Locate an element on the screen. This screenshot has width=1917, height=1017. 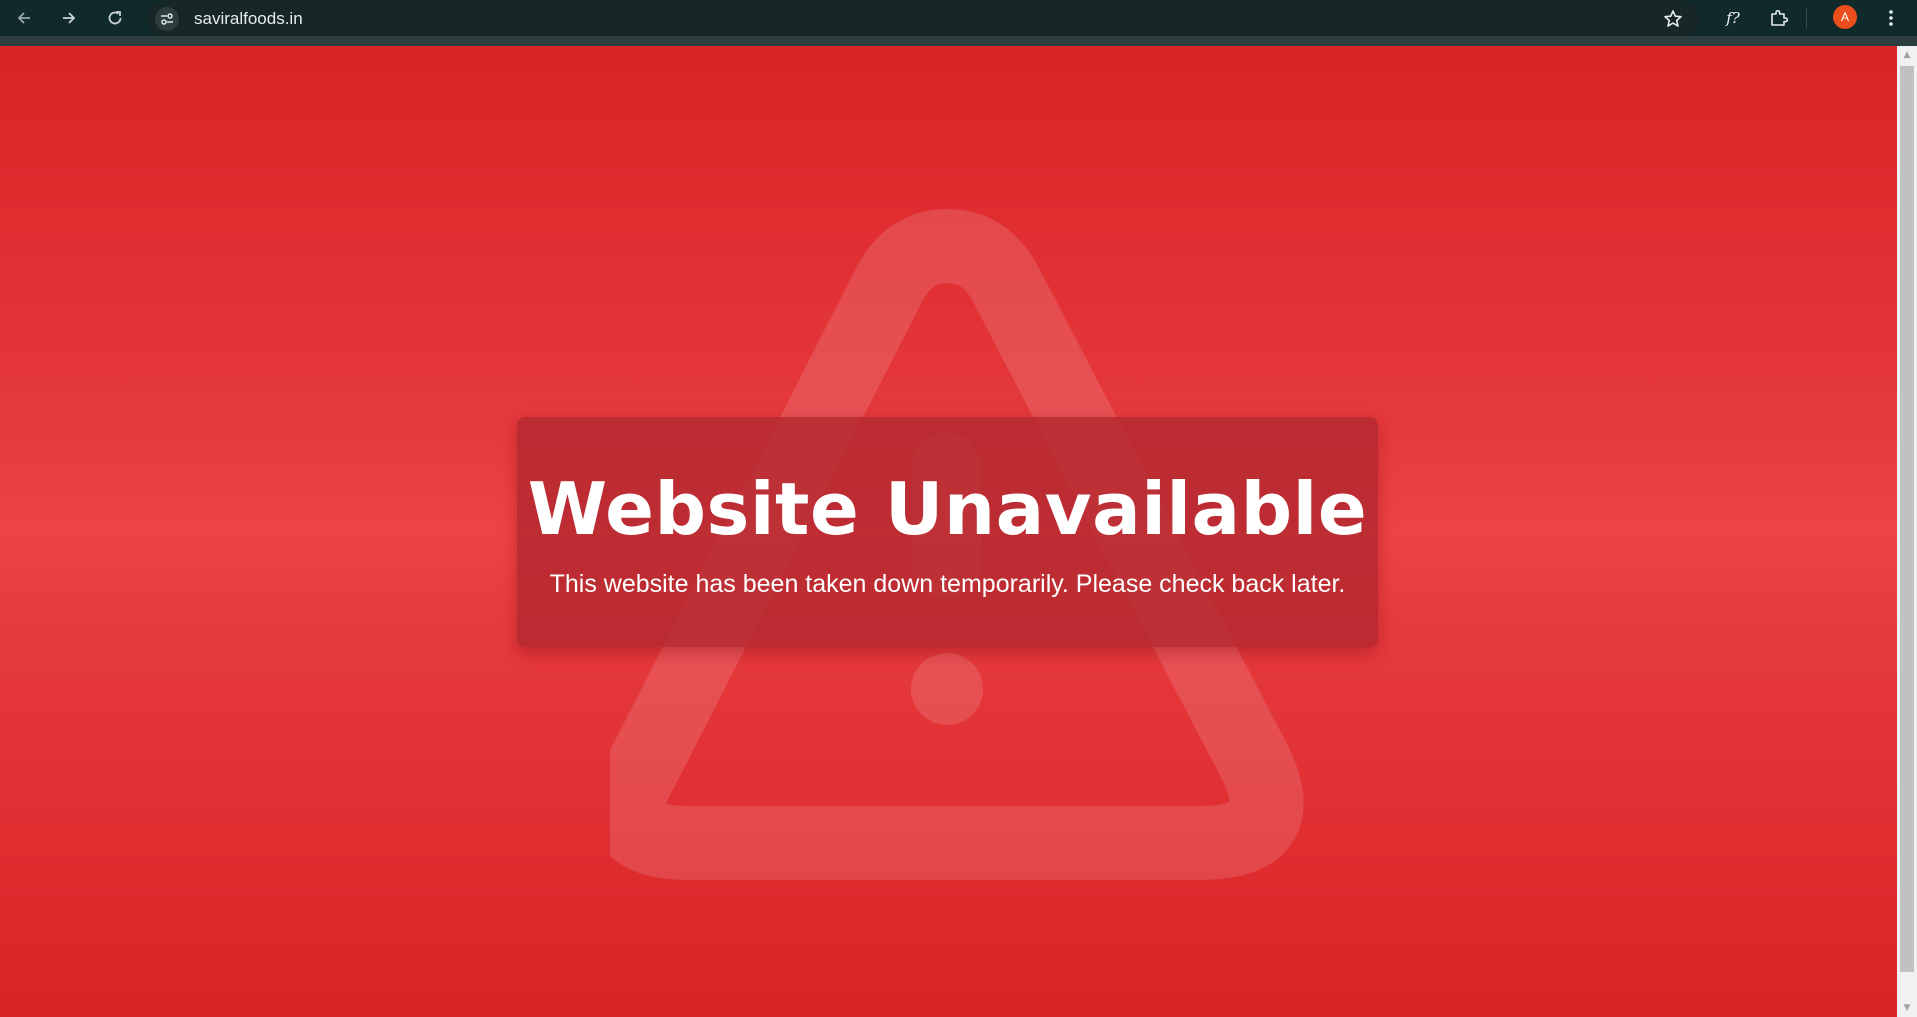
font-extension-button: f? is located at coordinates (1733, 18).